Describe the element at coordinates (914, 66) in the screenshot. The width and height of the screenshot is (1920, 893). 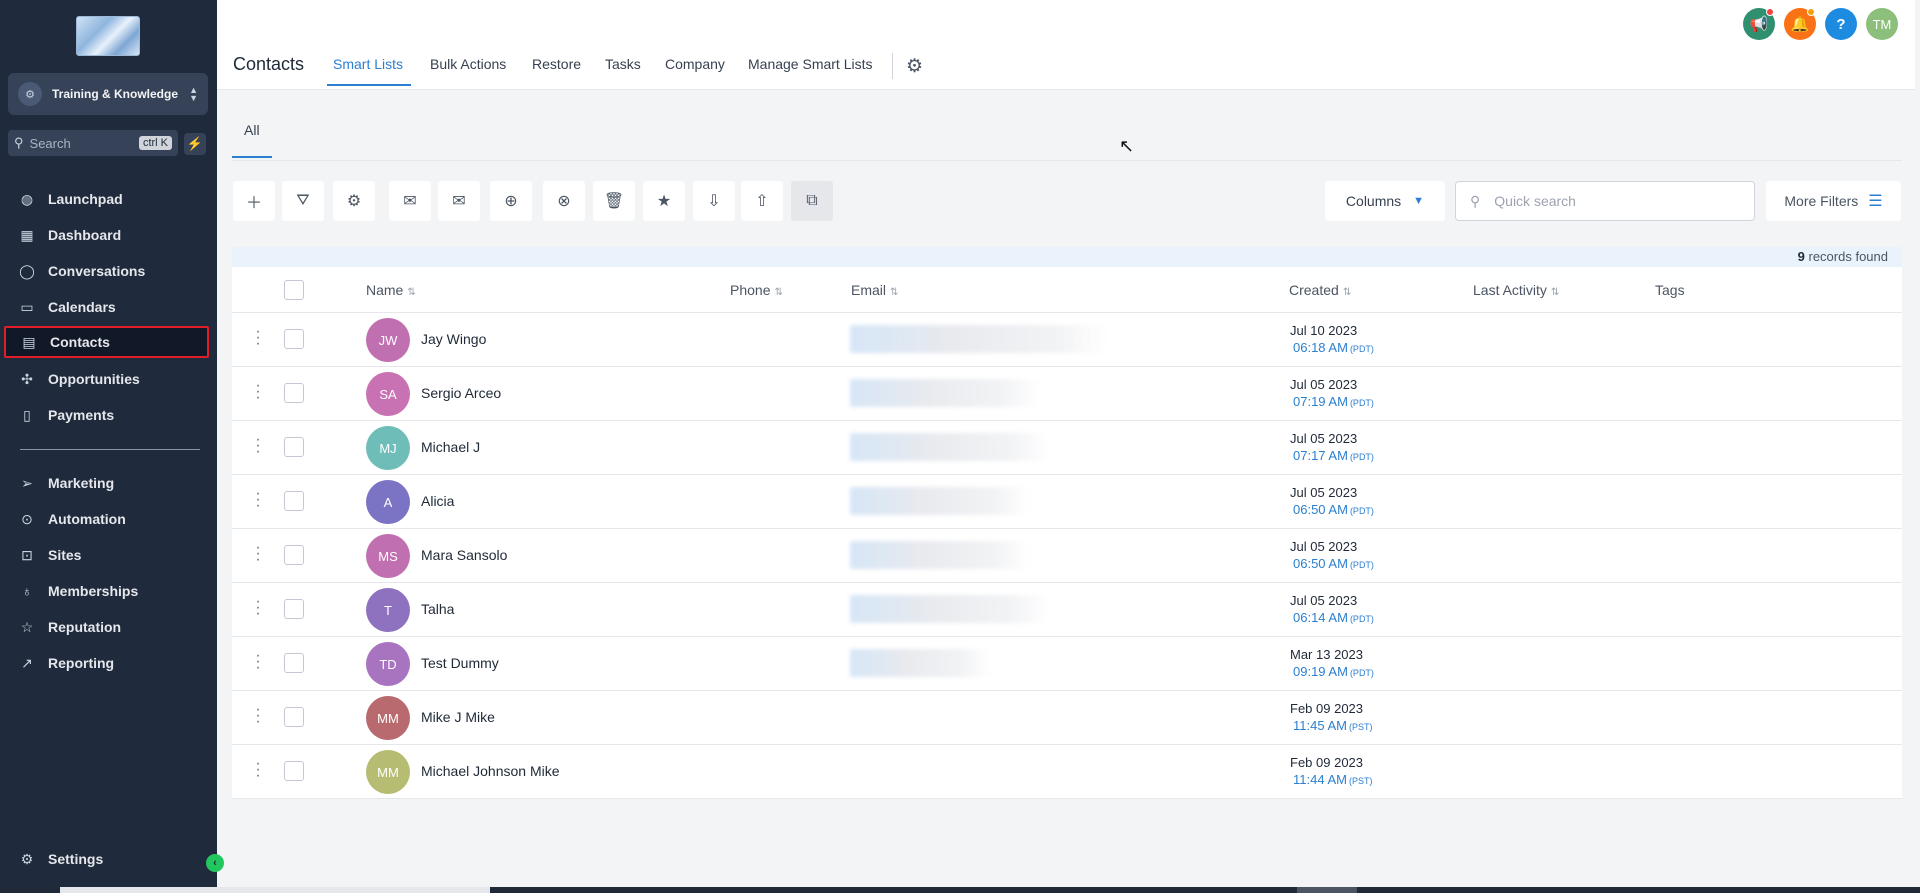
I see `gear-icon: ⚙` at that location.